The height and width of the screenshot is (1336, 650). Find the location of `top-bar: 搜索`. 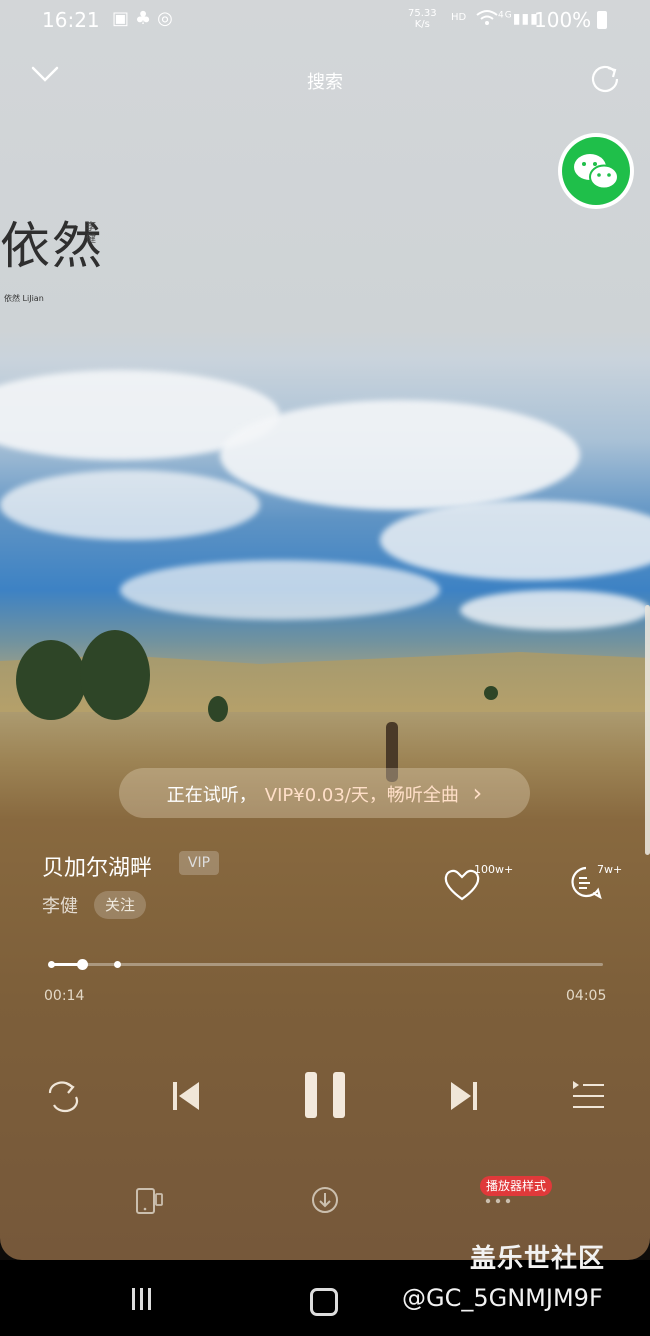

top-bar: 搜索 is located at coordinates (325, 79).